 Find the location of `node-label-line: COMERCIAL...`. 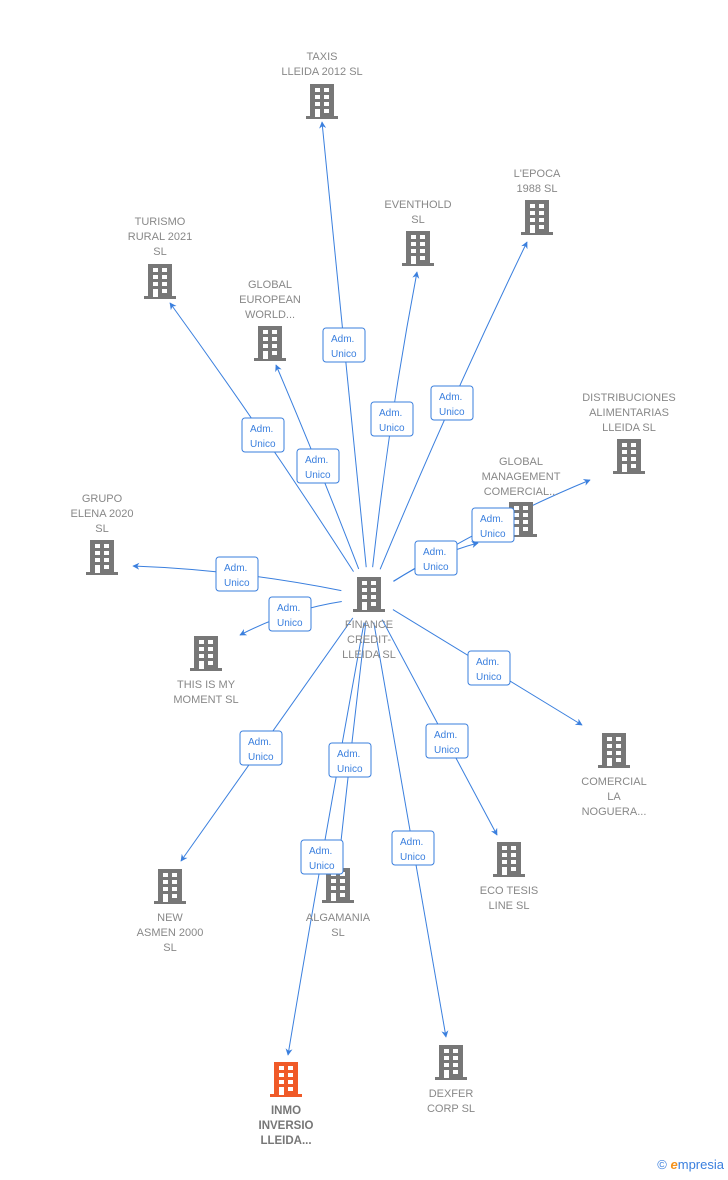

node-label-line: COMERCIAL... is located at coordinates (521, 492).